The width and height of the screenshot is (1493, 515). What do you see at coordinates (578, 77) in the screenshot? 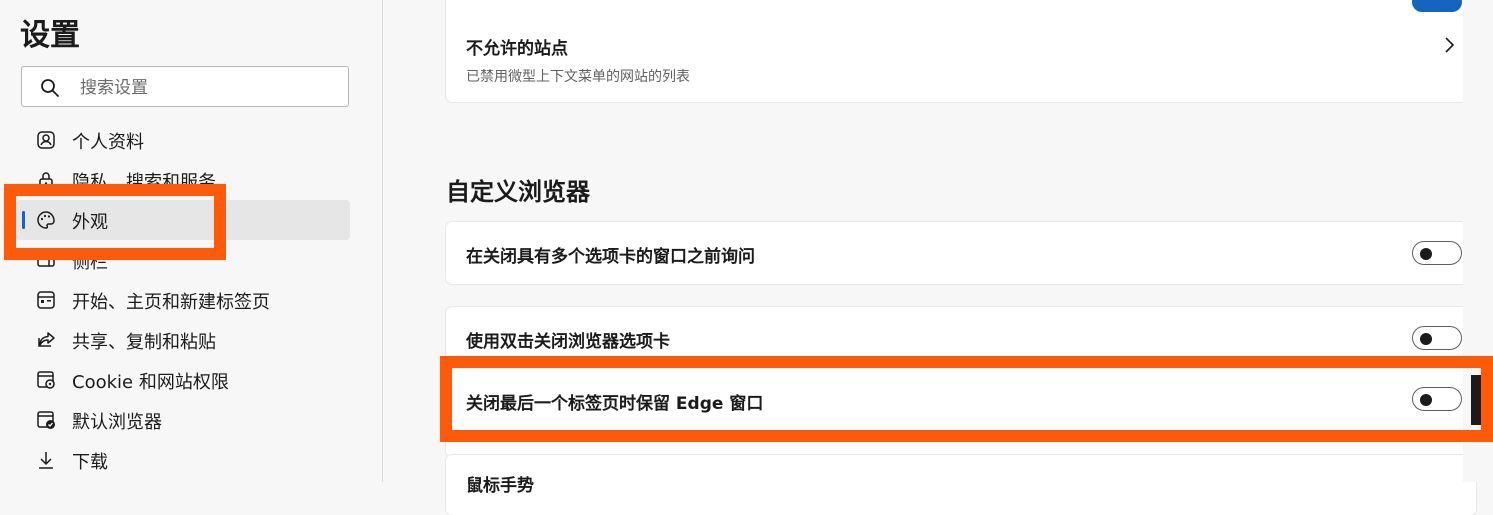
I see `blocked-sites-description: 已禁用微型上下文菜单的网站的列表` at bounding box center [578, 77].